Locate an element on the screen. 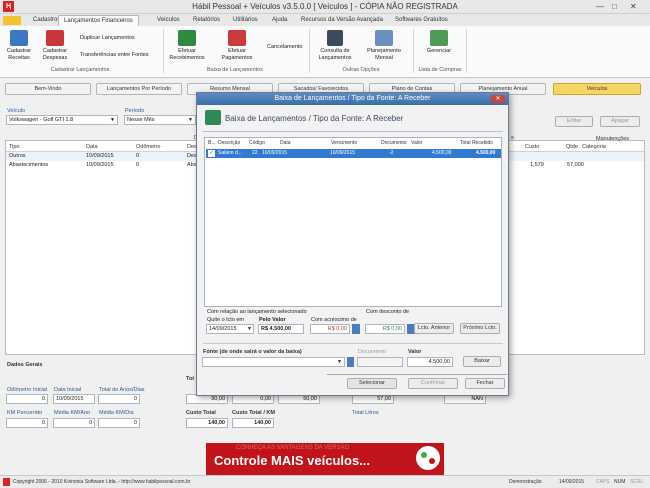  despesas-icon is located at coordinates (55, 38).